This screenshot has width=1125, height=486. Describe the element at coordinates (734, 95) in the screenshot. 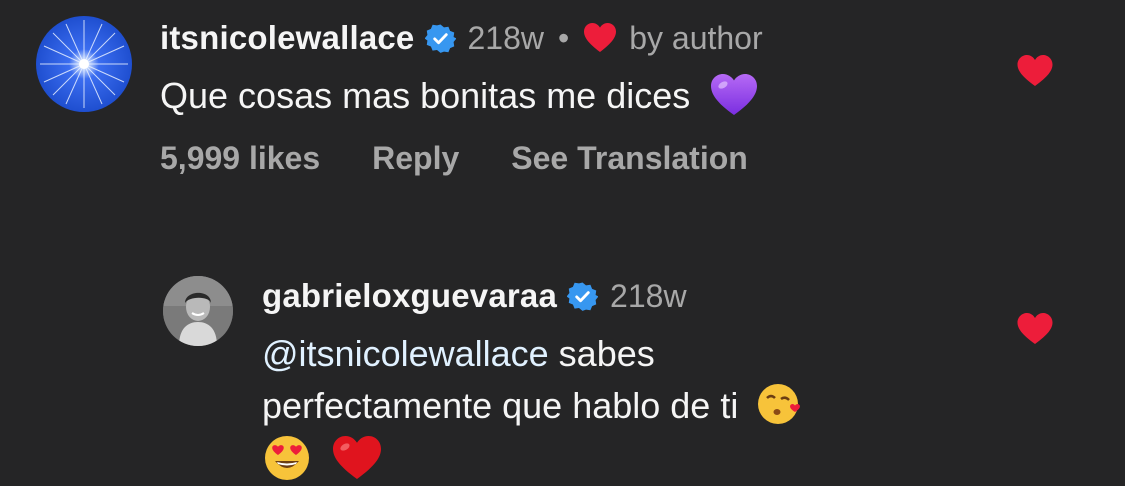

I see `purple-heart-icon` at that location.